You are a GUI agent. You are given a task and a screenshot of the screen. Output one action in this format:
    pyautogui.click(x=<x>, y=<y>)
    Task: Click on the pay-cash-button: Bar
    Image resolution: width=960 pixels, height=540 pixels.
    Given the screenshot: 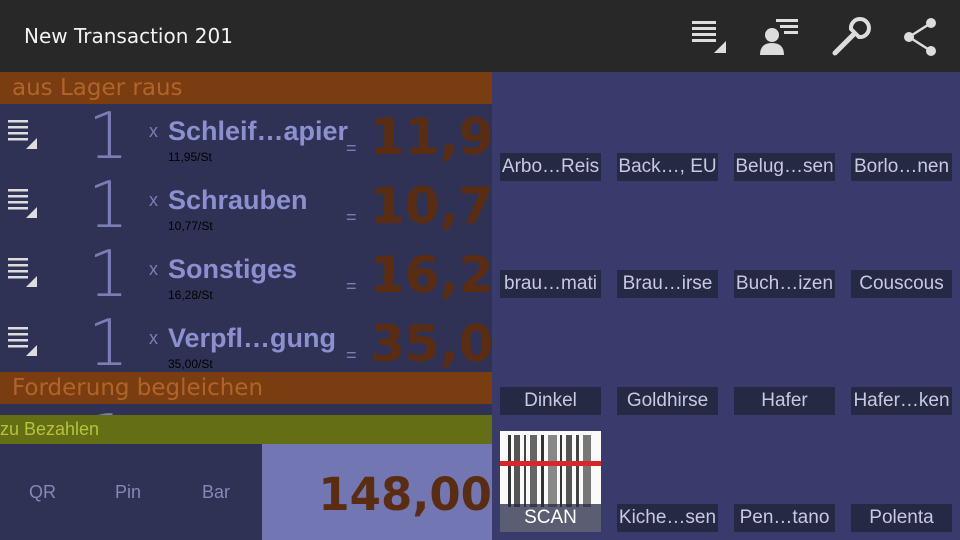 What is the action you would take?
    pyautogui.click(x=216, y=492)
    